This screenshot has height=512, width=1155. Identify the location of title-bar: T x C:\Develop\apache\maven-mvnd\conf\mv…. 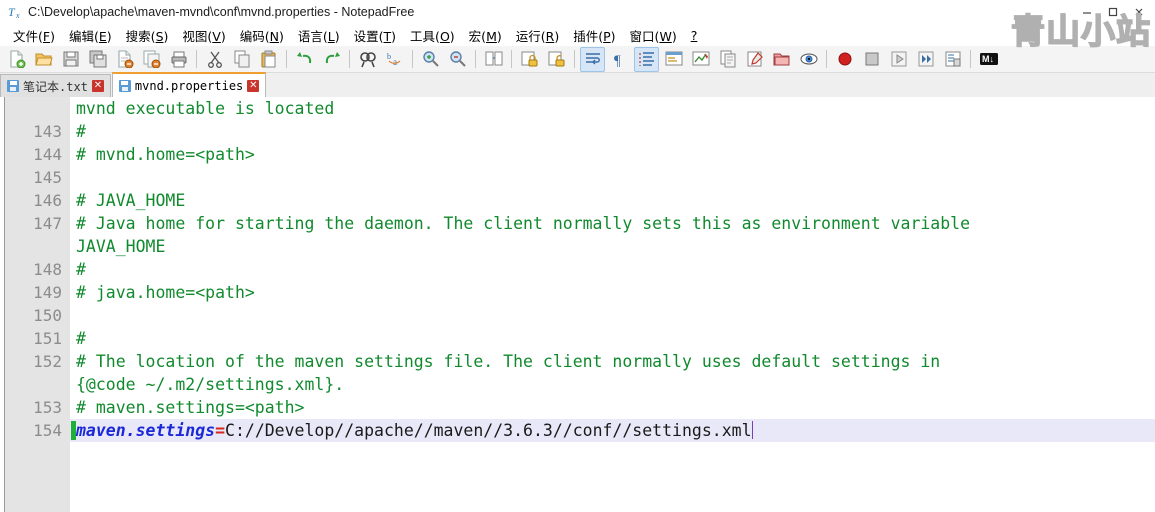
(577, 12).